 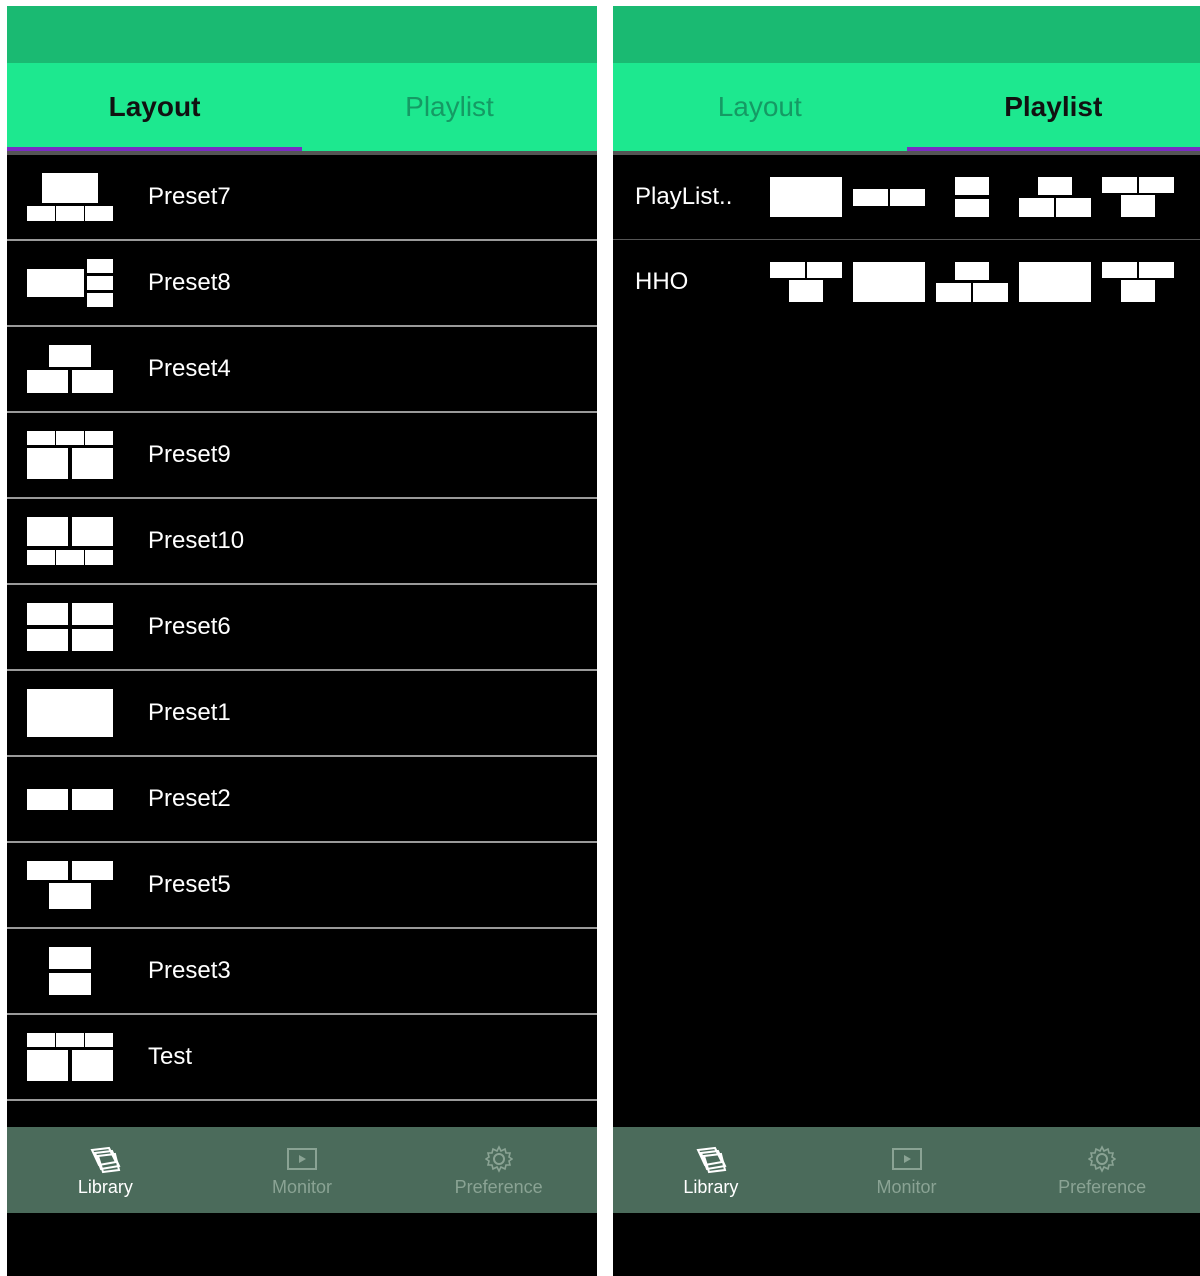 I want to click on preset-row: Preset10, so click(x=302, y=542).